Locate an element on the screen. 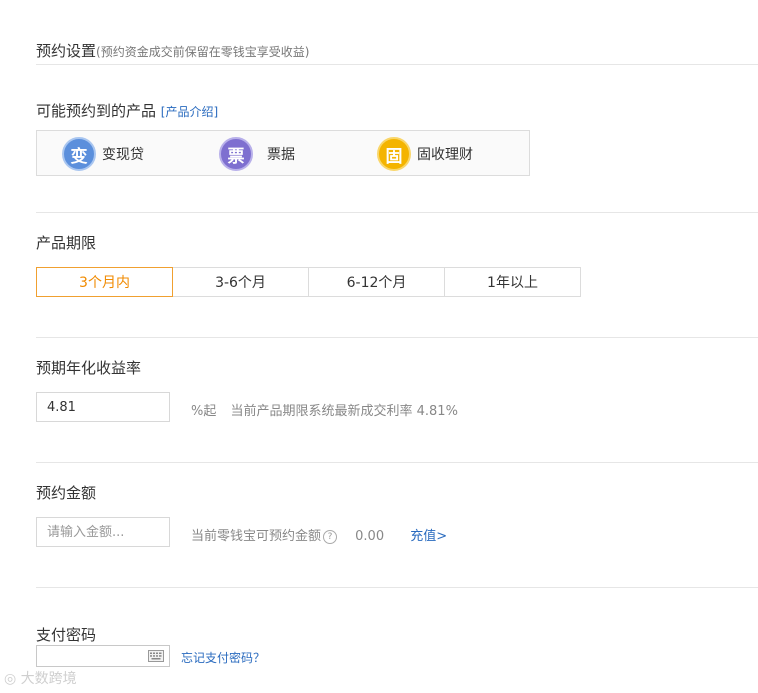 Image resolution: width=758 pixels, height=693 pixels. period-label: 产品期限 is located at coordinates (66, 243).